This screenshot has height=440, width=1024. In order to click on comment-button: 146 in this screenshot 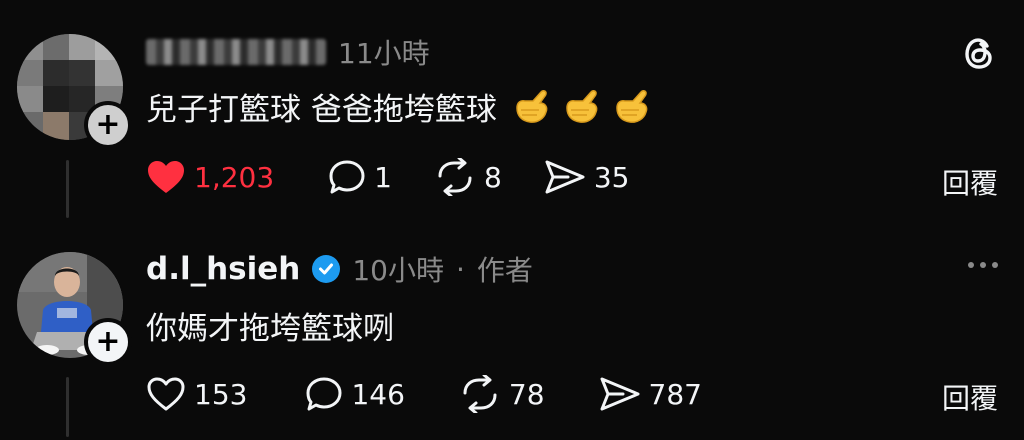, I will do `click(355, 394)`.